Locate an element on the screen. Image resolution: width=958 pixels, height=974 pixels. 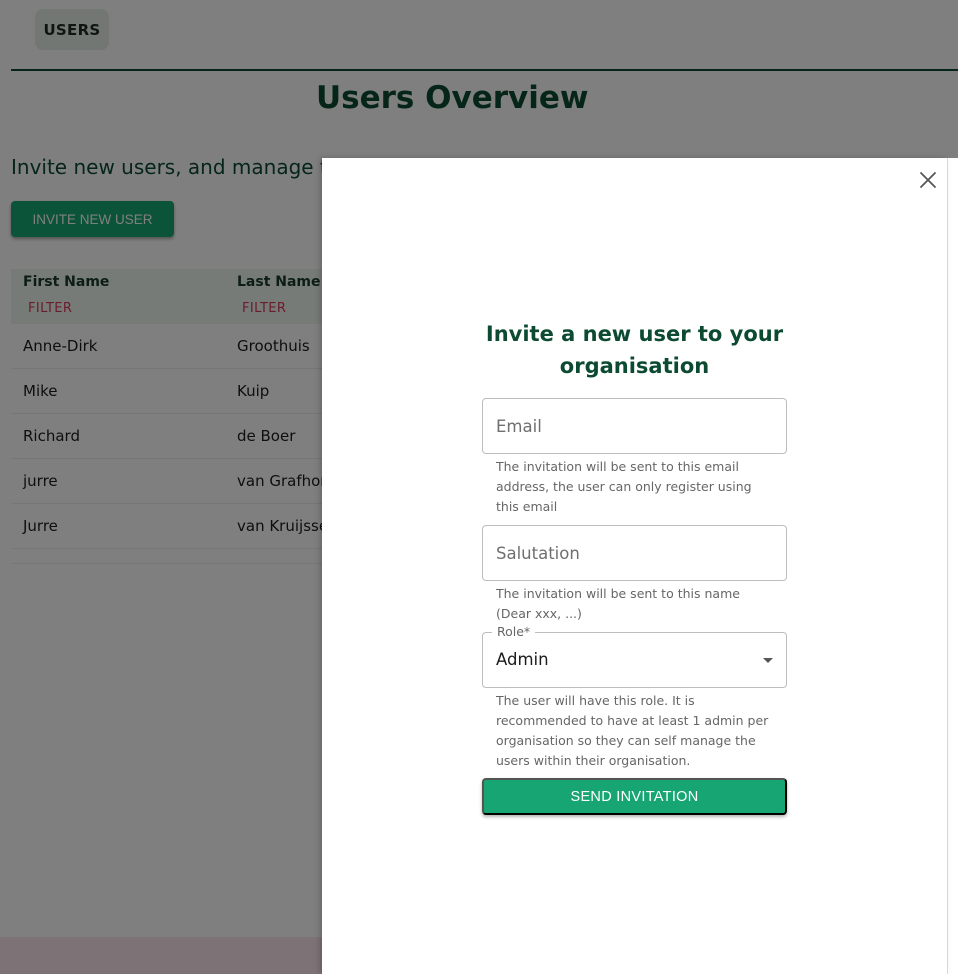
close-button is located at coordinates (928, 180).